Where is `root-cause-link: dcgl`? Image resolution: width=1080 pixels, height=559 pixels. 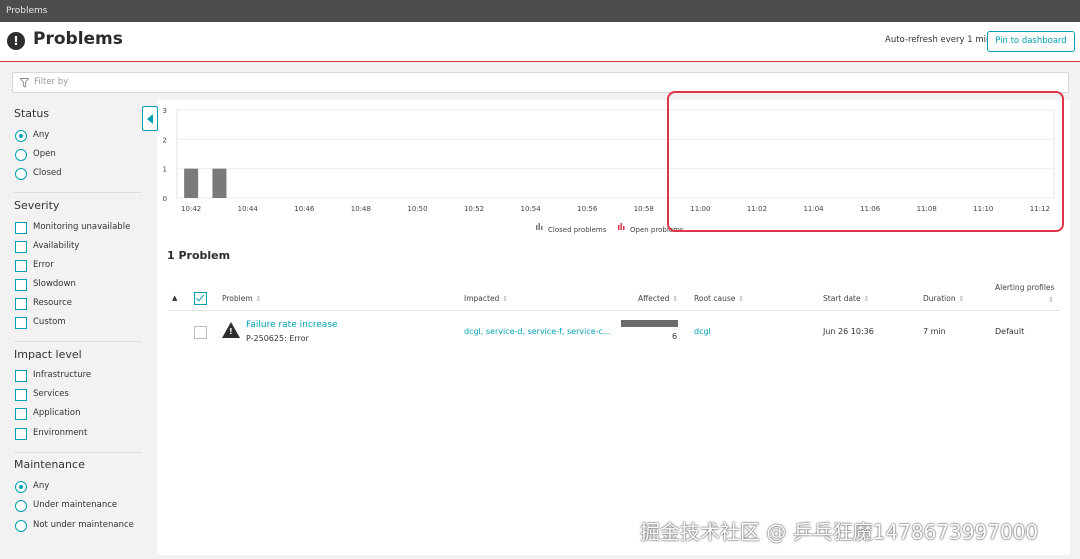 root-cause-link: dcgl is located at coordinates (702, 331).